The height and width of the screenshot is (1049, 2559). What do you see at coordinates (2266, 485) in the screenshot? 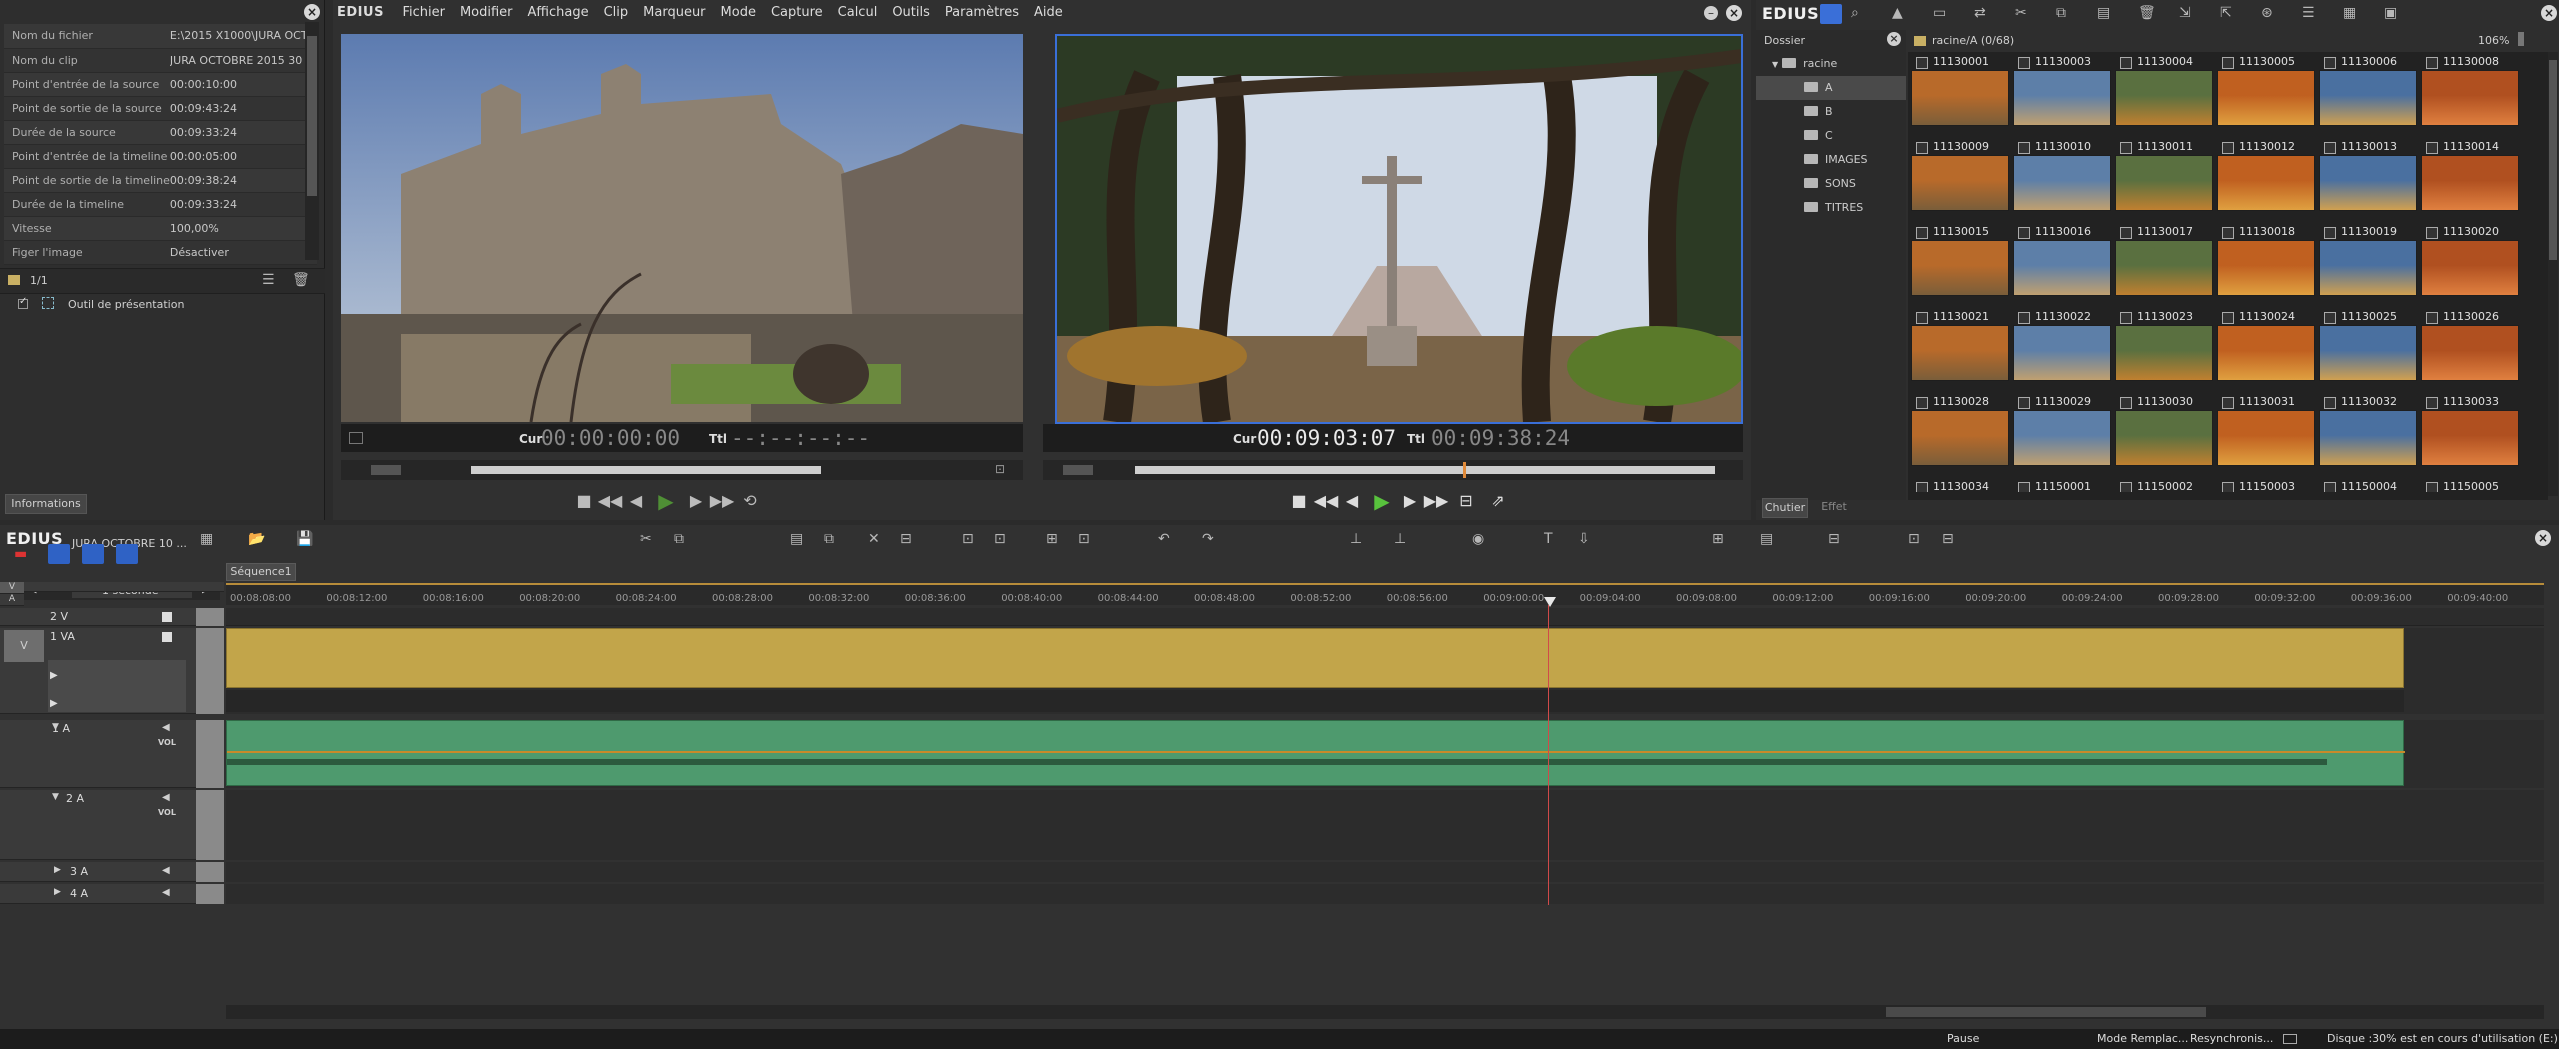
I see `clip-thumbnail: 11150003` at bounding box center [2266, 485].